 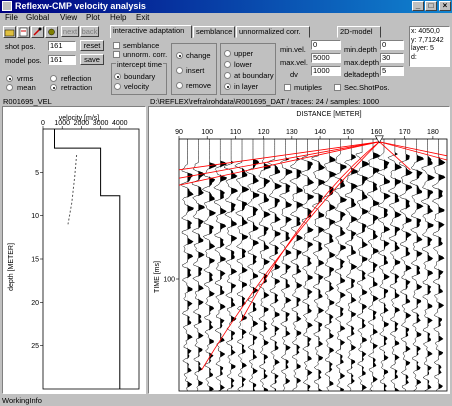 I want to click on coordinate-info-box: x: 4050,0 y: 7,71242 layer: 5 d:, so click(x=429, y=46).